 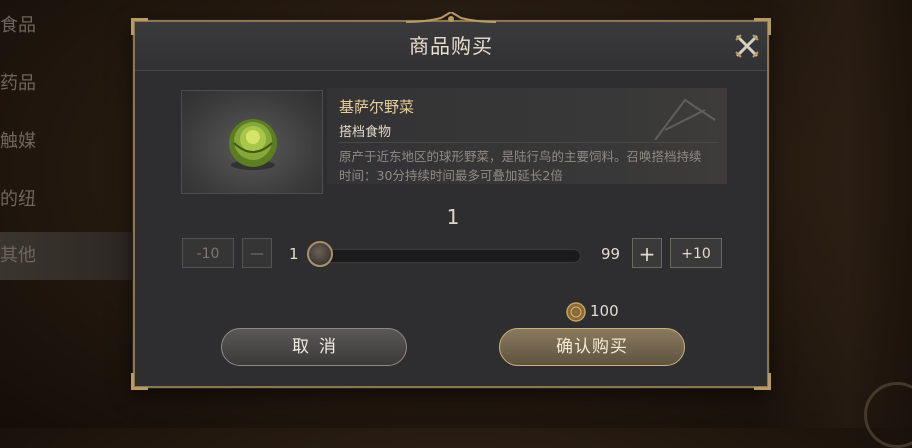 What do you see at coordinates (365, 132) in the screenshot?
I see `item-category: 搭档食物` at bounding box center [365, 132].